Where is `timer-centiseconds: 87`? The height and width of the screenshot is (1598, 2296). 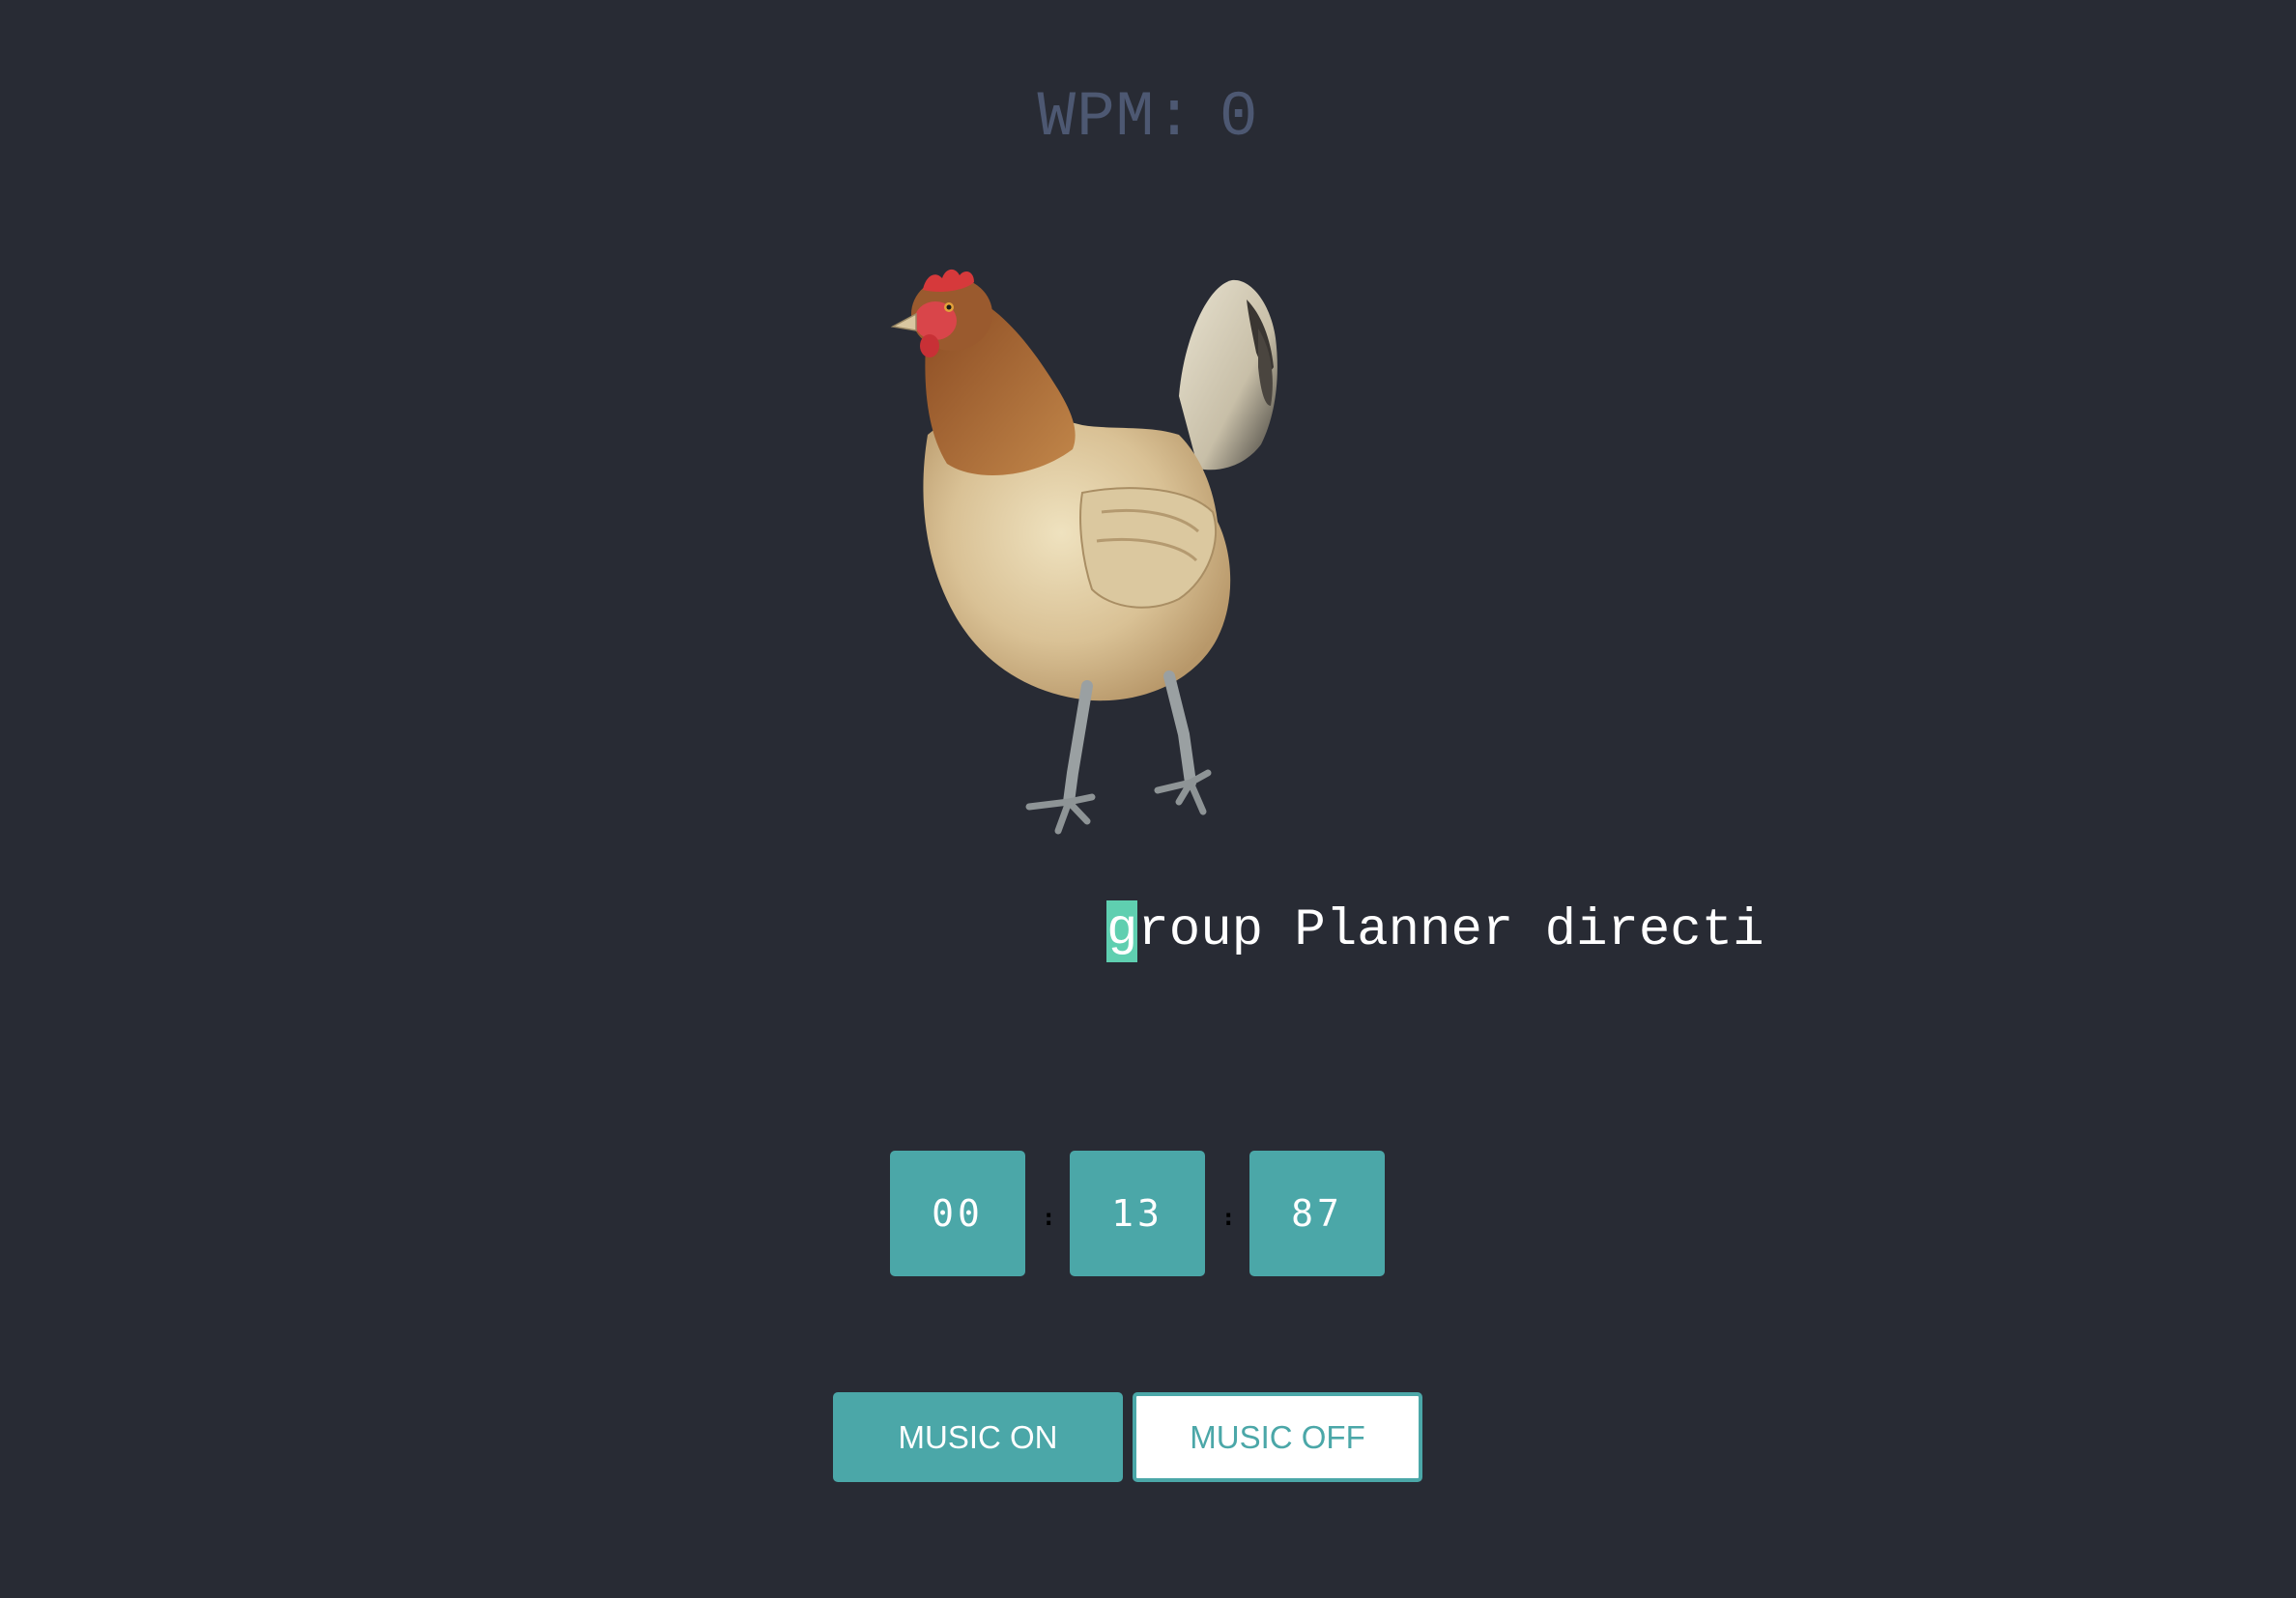
timer-centiseconds: 87 is located at coordinates (1317, 1213).